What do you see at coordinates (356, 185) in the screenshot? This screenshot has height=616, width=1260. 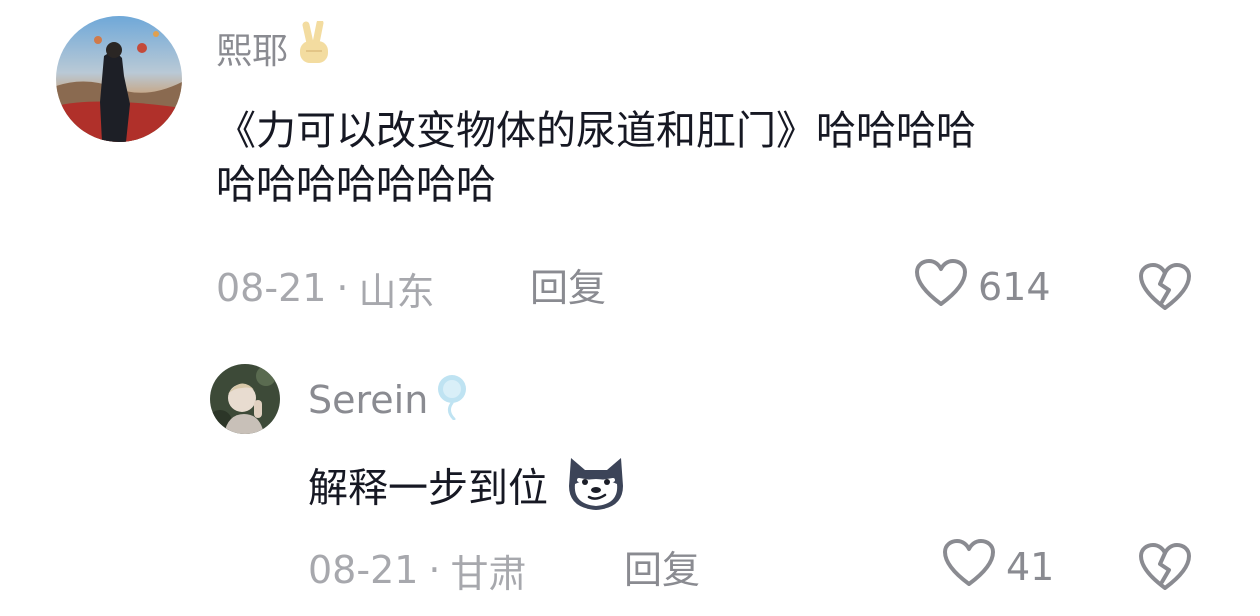 I see `comment-text-line: 哈哈哈哈哈哈哈` at bounding box center [356, 185].